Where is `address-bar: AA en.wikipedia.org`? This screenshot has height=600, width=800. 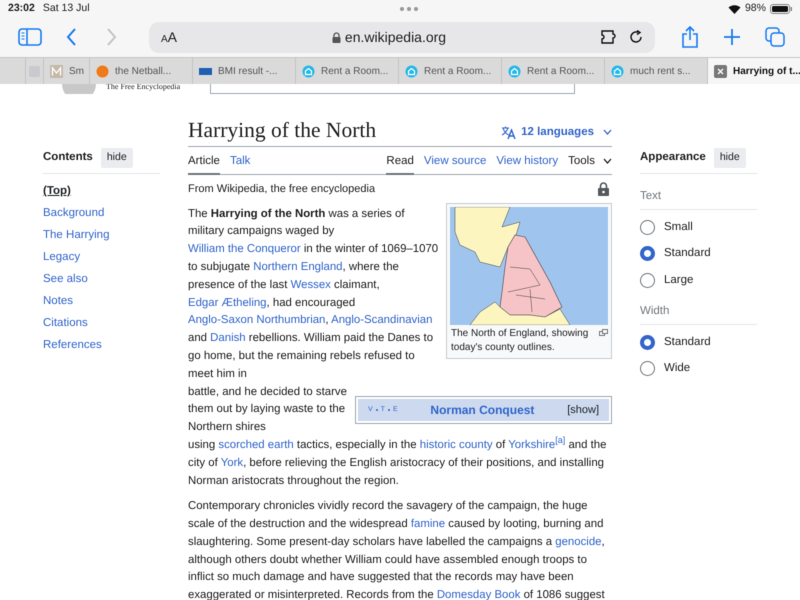
address-bar: AA en.wikipedia.org is located at coordinates (402, 37).